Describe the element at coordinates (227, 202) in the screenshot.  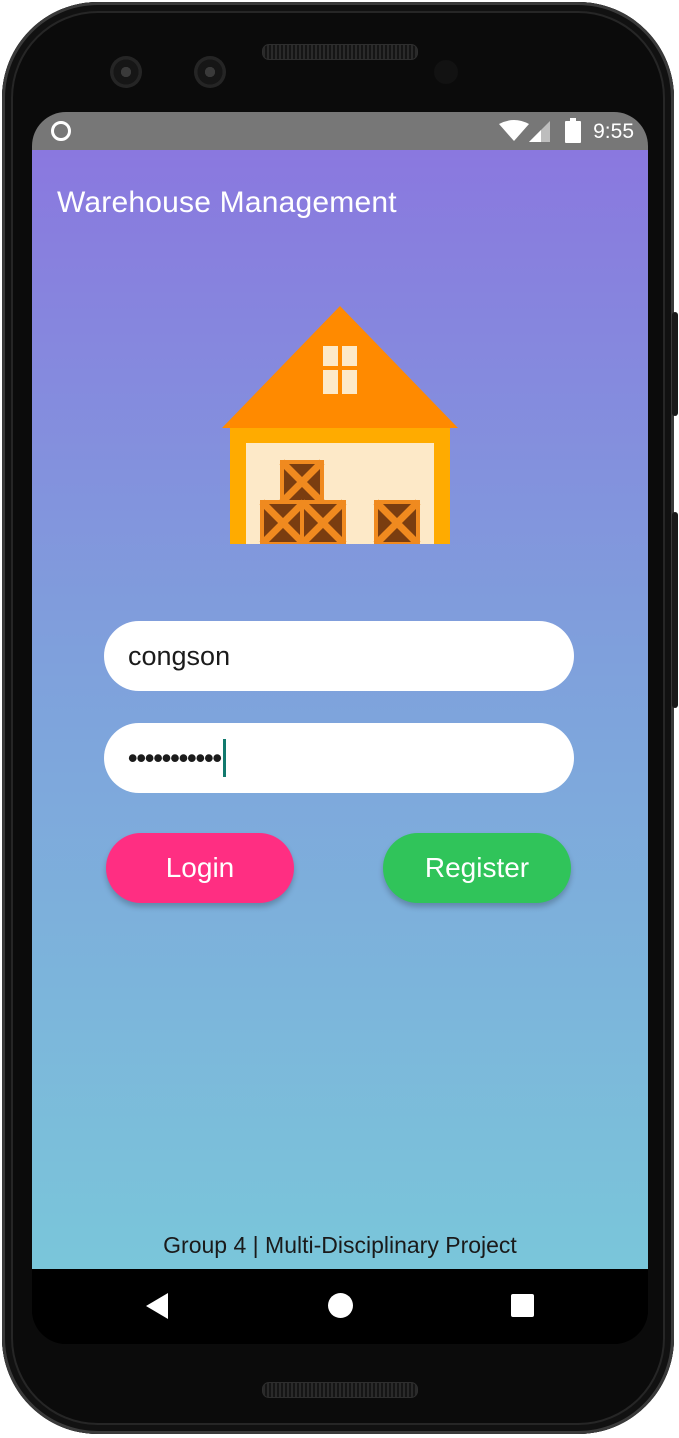
I see `app-title: Warehouse Management` at that location.